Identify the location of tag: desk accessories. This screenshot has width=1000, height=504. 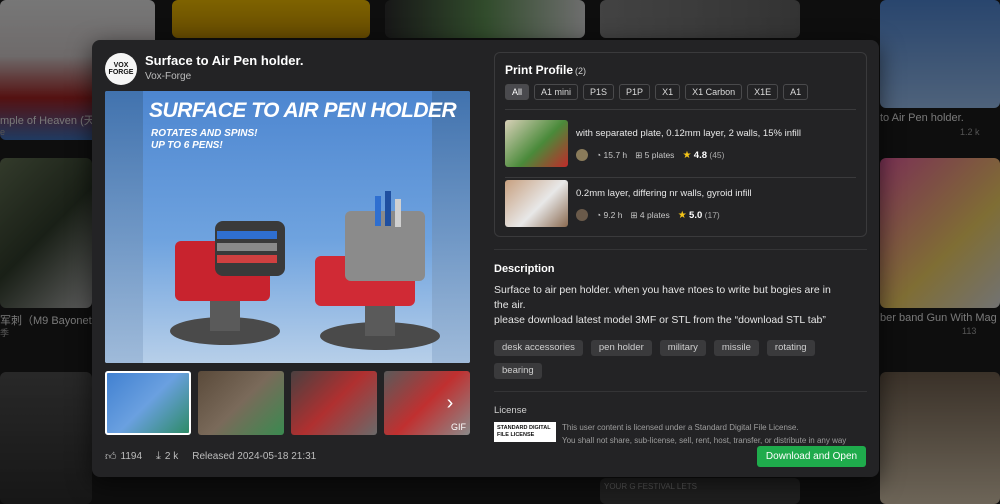
(538, 348).